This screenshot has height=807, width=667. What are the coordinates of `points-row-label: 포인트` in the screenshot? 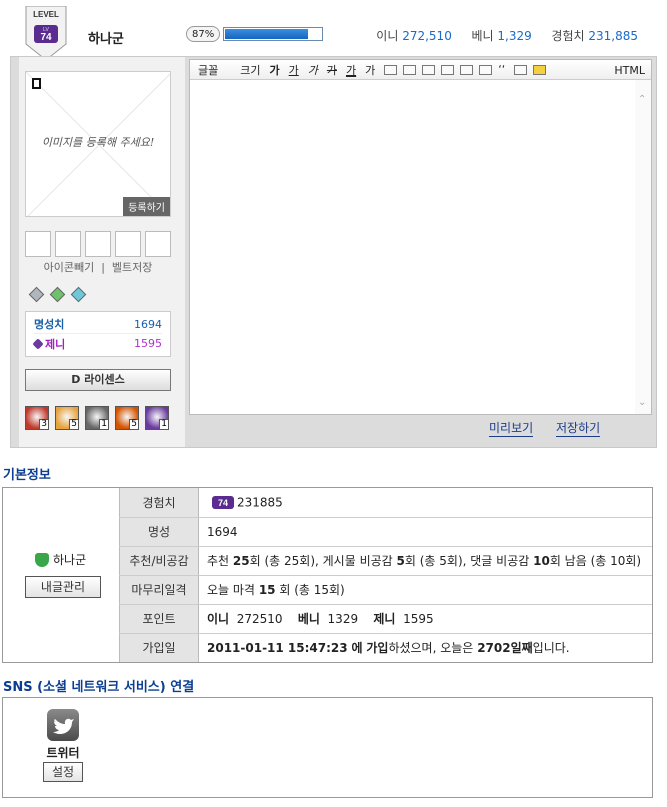 It's located at (159, 619).